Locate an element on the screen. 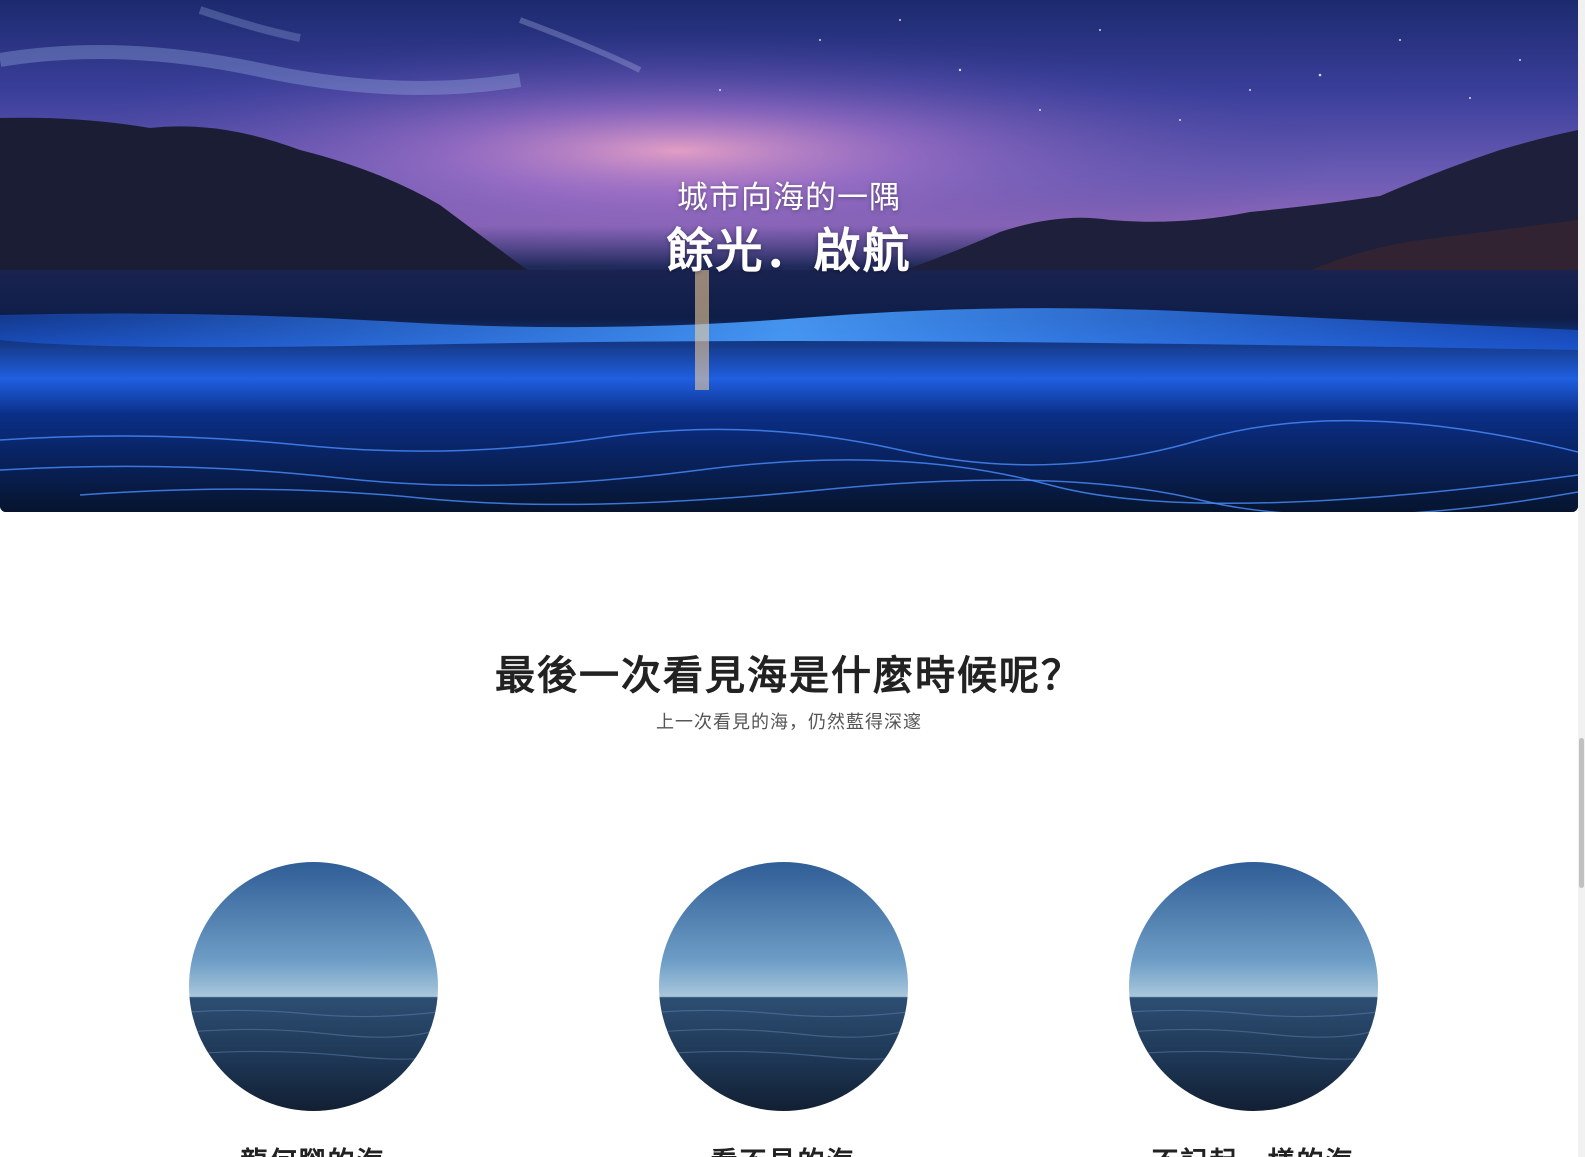 This screenshot has height=1157, width=1585. card-2: 看不見的海 is located at coordinates (783, 1009).